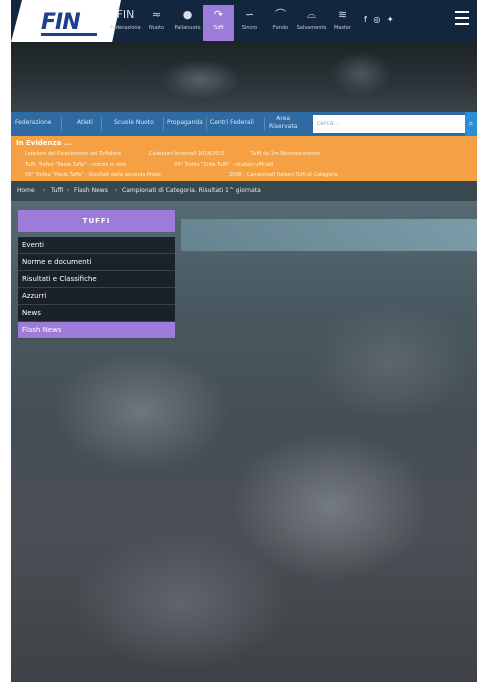  I want to click on evidence-link: Lanciare del Ricevimento del Tuffatore, so click(73, 154).